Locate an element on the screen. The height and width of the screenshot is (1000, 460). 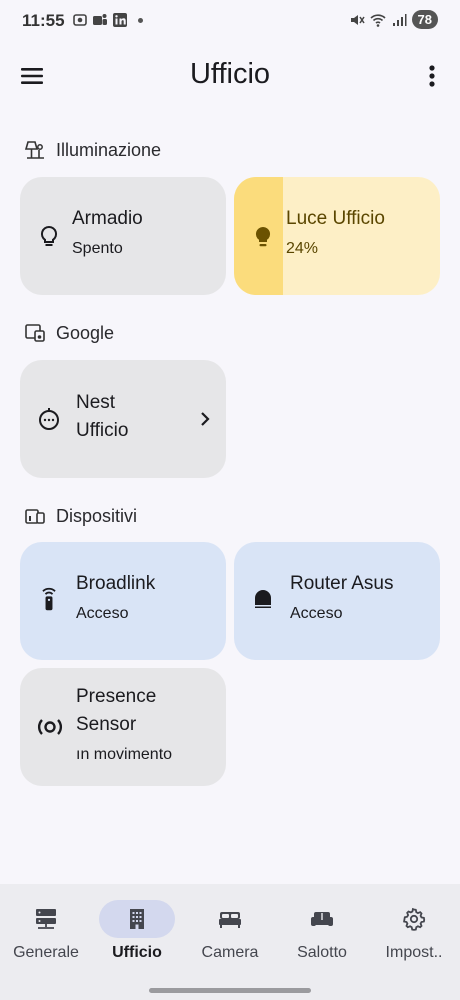
section-header-google: Google is located at coordinates (69, 333).